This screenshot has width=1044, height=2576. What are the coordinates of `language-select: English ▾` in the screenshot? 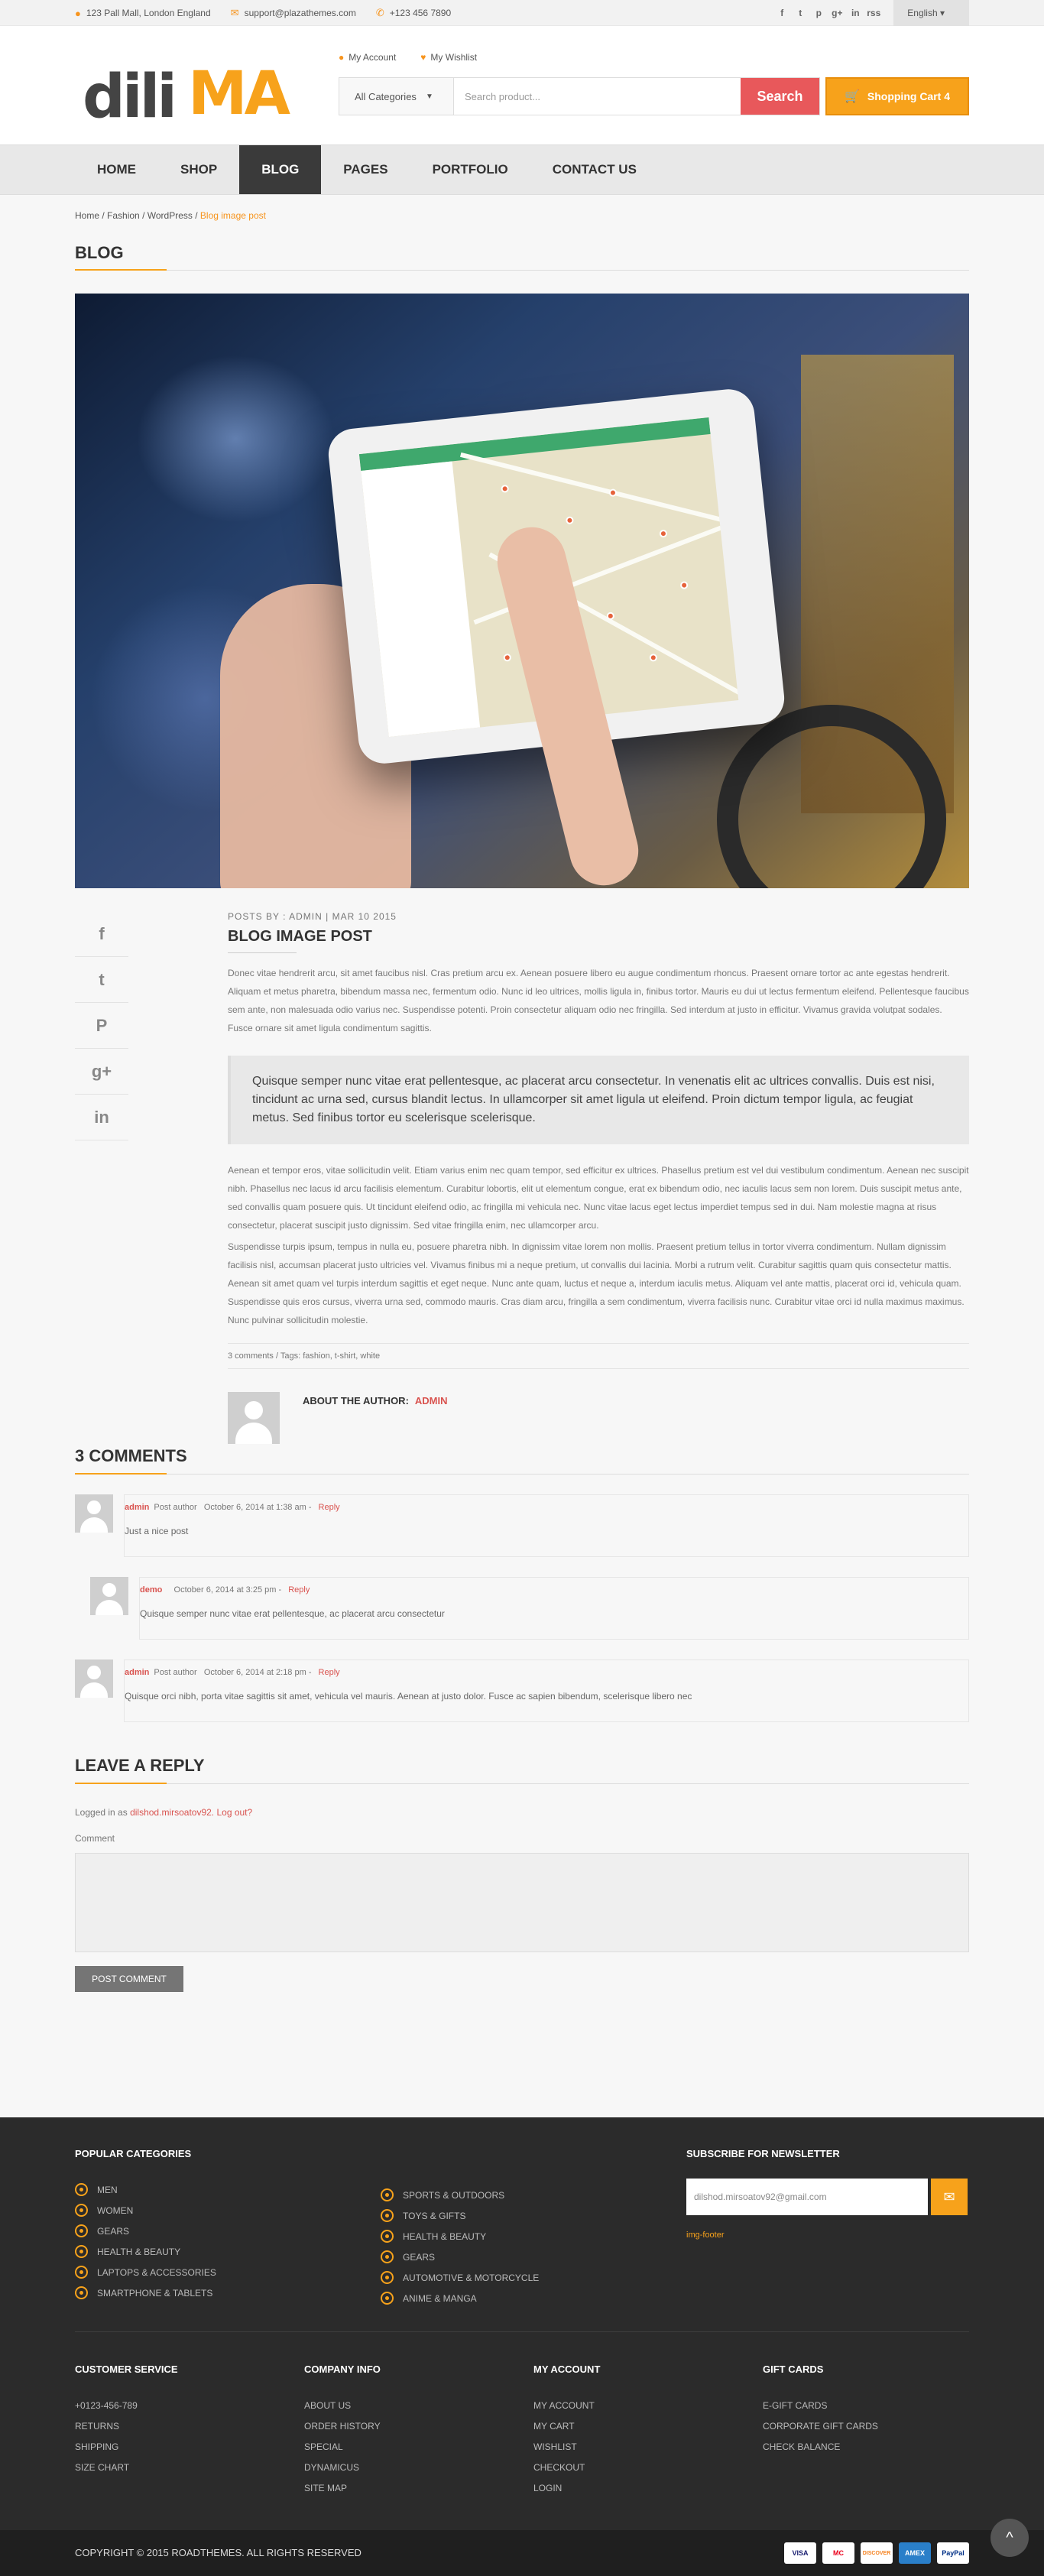 It's located at (931, 13).